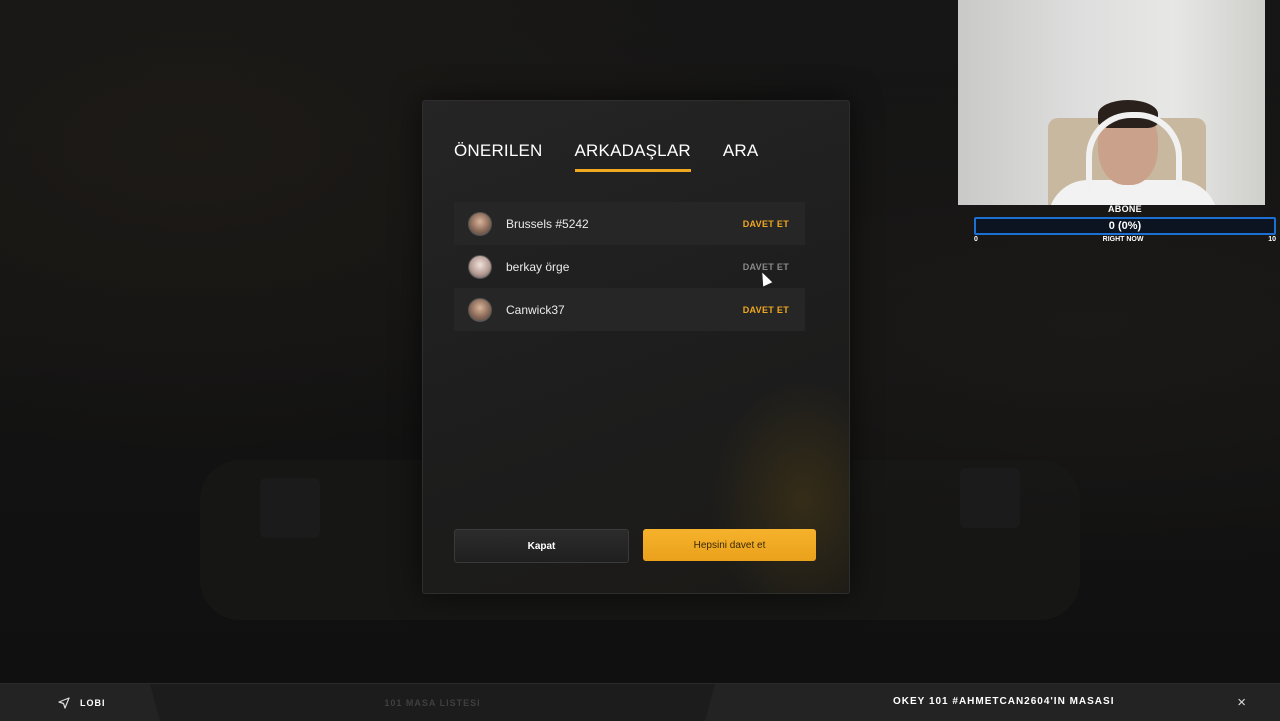 The height and width of the screenshot is (721, 1280). I want to click on table-list-tab: 101 MASA LISTESI, so click(432, 702).